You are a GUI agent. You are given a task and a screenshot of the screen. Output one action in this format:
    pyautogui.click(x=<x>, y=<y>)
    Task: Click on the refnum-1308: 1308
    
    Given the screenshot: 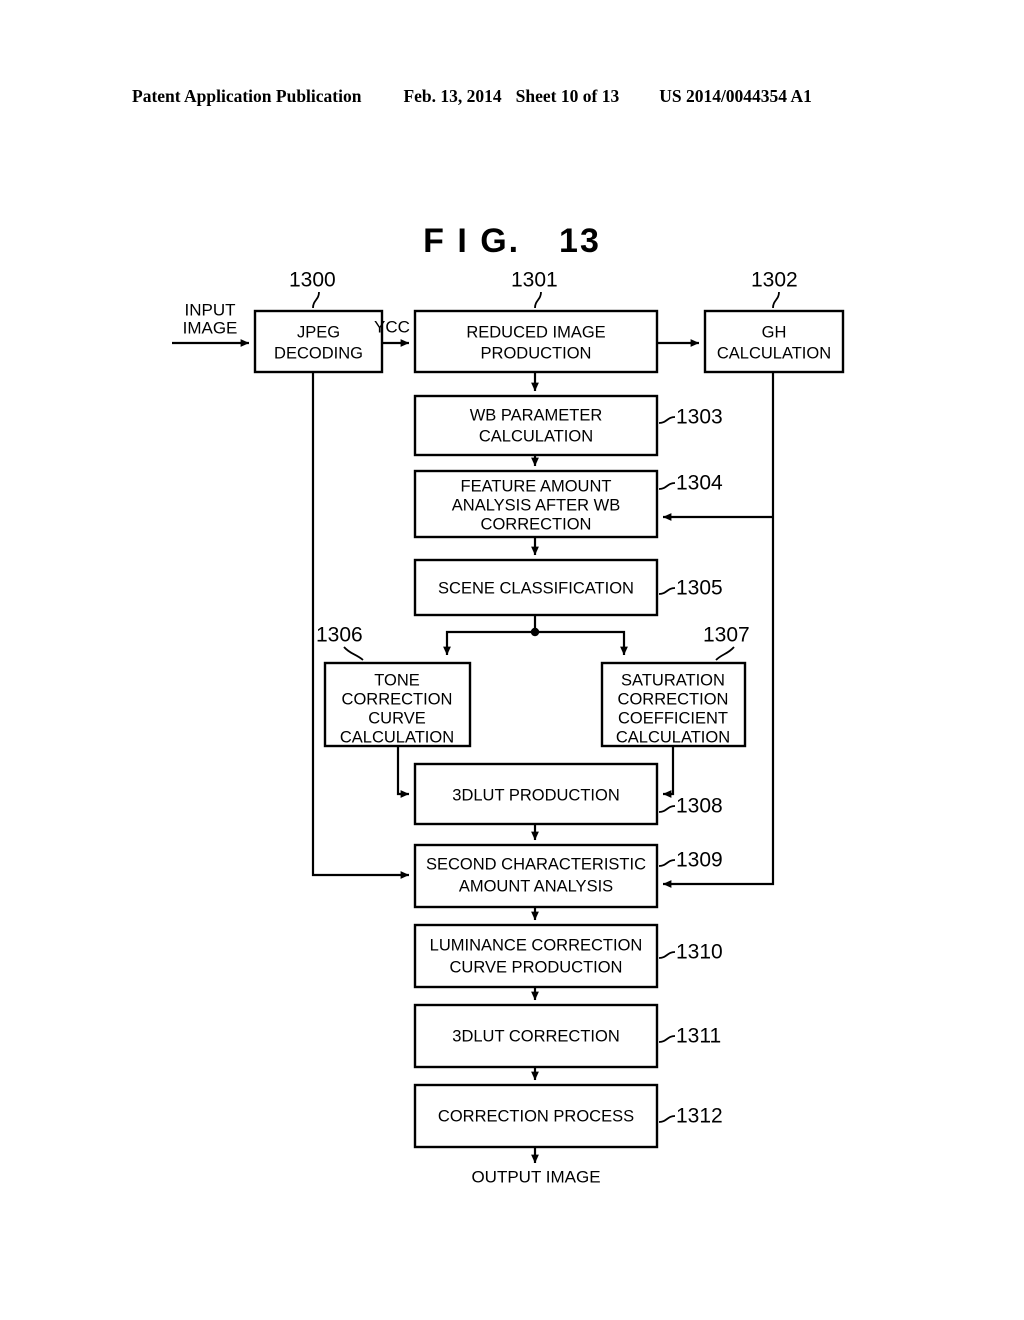 What is the action you would take?
    pyautogui.click(x=699, y=806)
    